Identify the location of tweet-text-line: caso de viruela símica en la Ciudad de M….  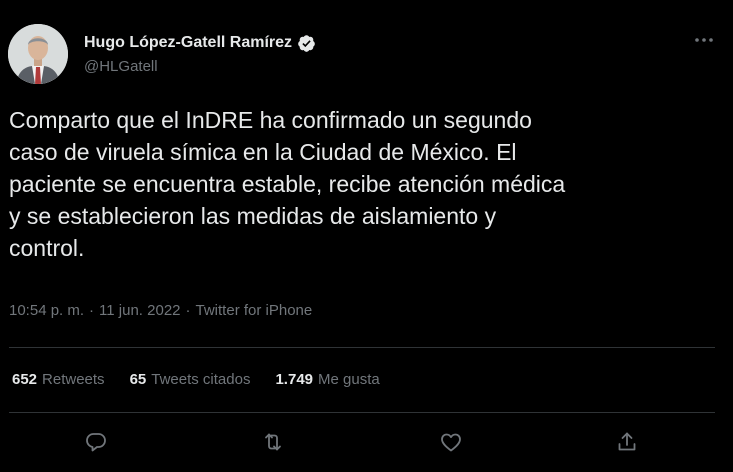
(263, 152).